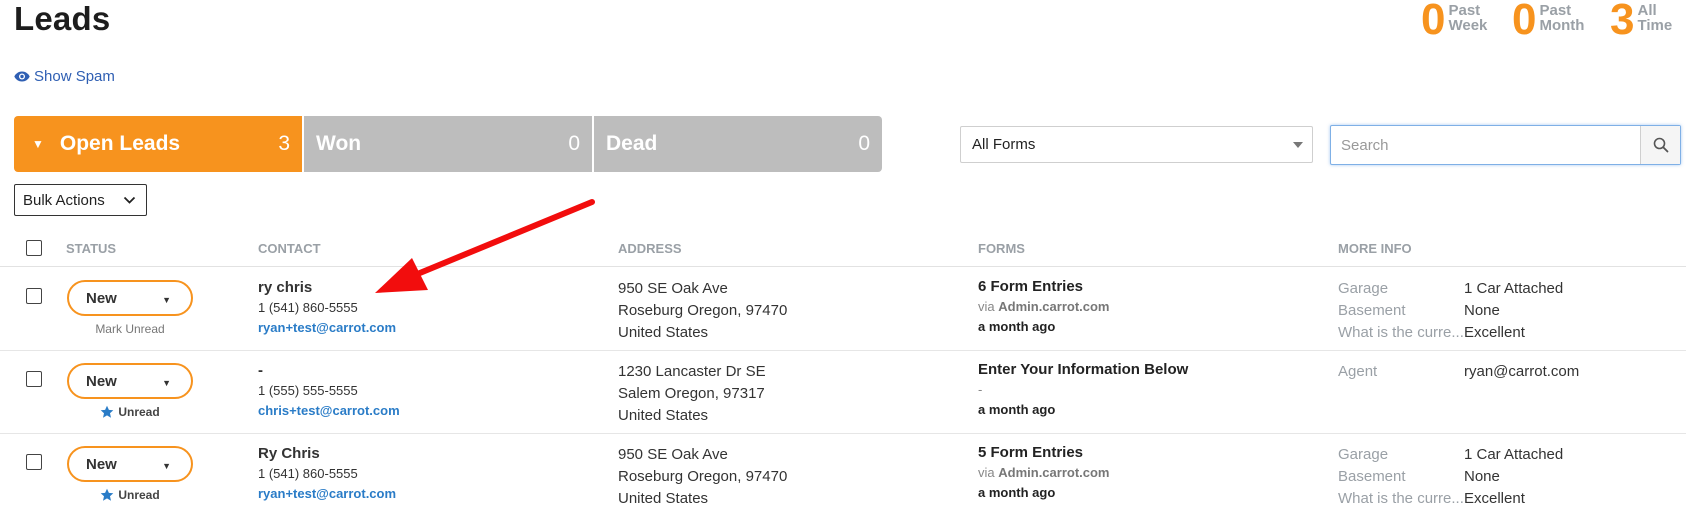 This screenshot has width=1699, height=516. What do you see at coordinates (1136, 144) in the screenshot?
I see `forms-filter-select: All Forms` at bounding box center [1136, 144].